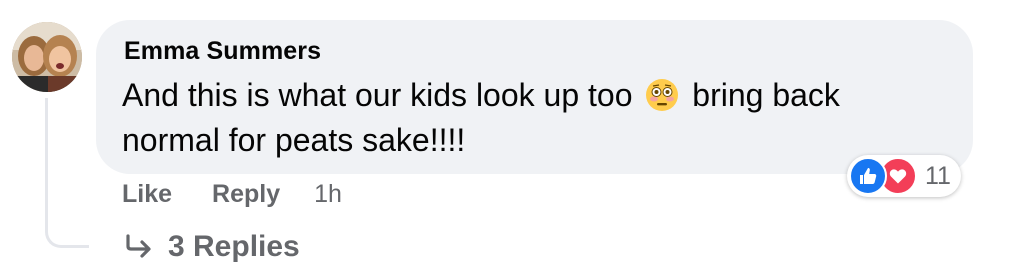 This screenshot has height=278, width=1024. I want to click on replies-label: 3 Replies, so click(234, 246).